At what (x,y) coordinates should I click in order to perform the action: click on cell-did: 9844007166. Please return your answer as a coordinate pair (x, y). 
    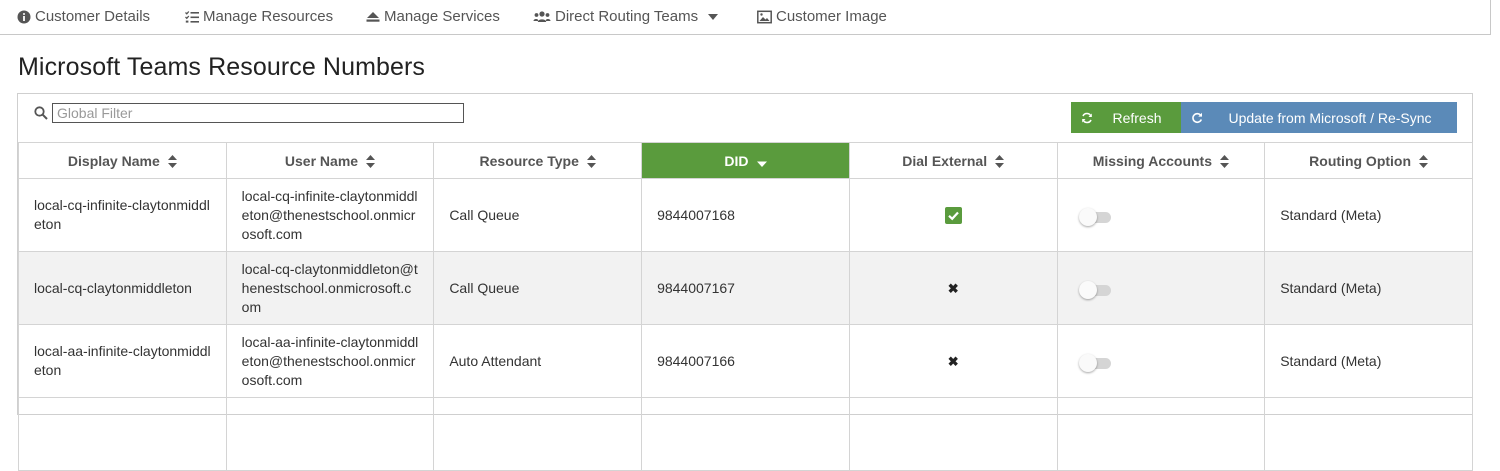
    Looking at the image, I should click on (745, 361).